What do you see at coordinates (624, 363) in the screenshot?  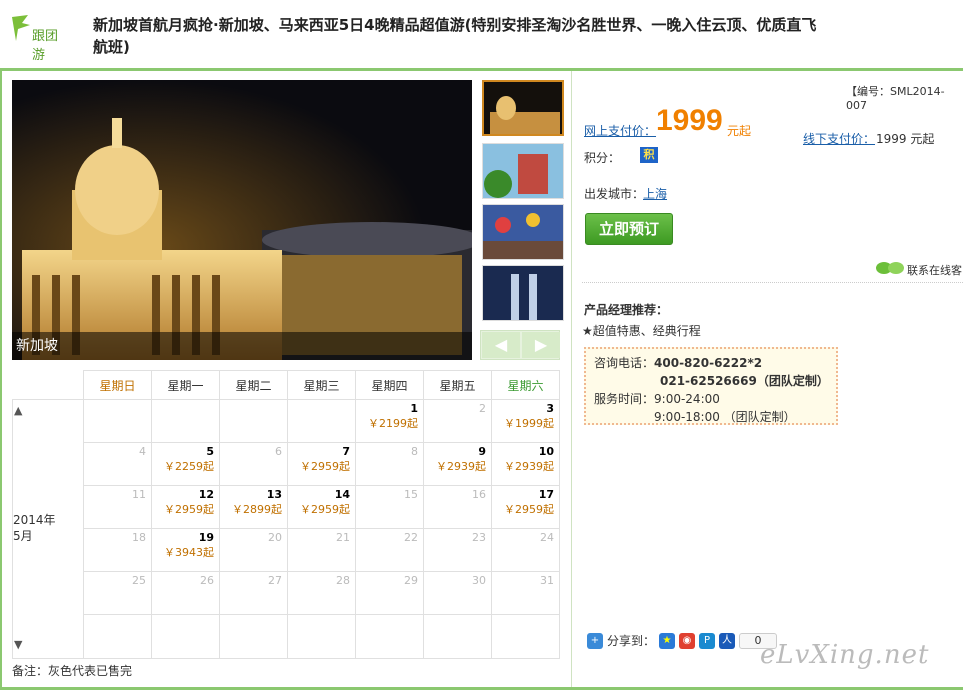 I see `phone-label: 咨询电话：` at bounding box center [624, 363].